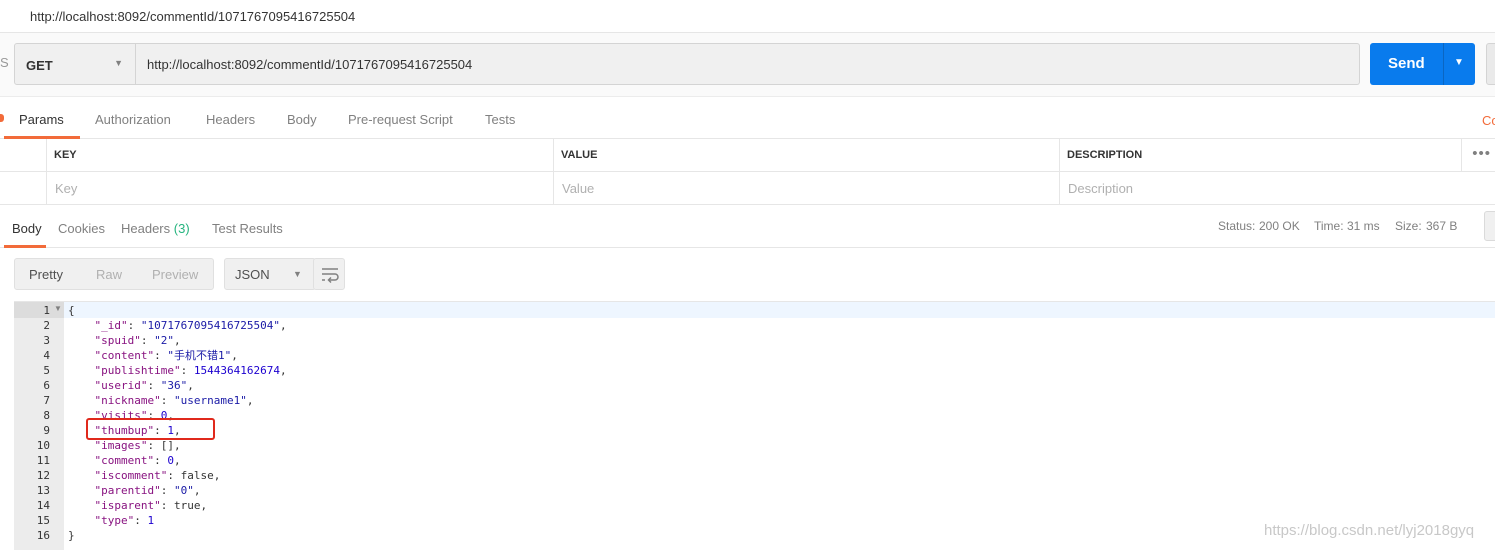 This screenshot has width=1495, height=550. What do you see at coordinates (124, 520) in the screenshot?
I see `code-line: "type": 1` at bounding box center [124, 520].